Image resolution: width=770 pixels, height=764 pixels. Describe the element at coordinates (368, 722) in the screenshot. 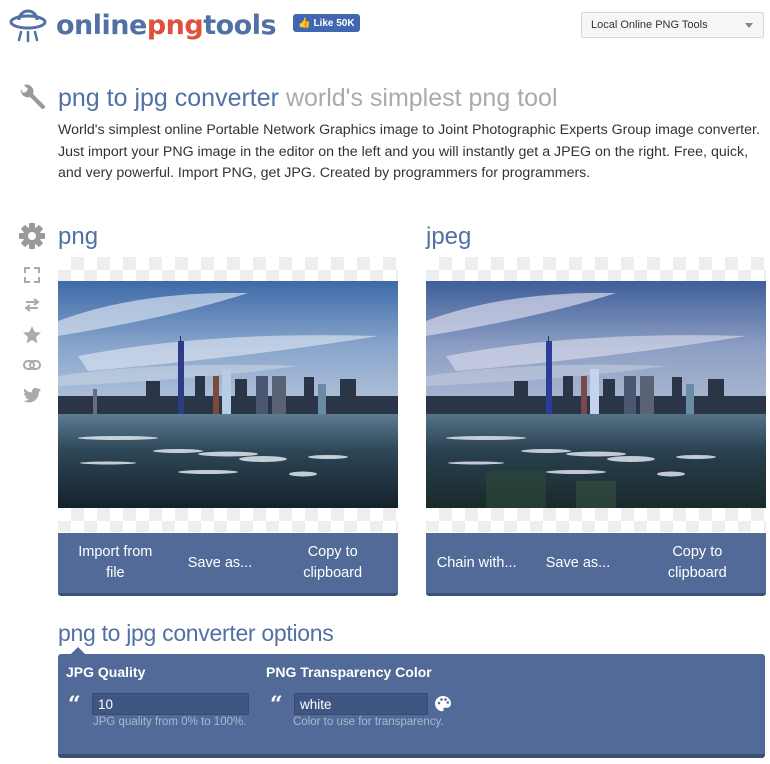

I see `transparency-color-hint: Color to use for transparency.` at that location.